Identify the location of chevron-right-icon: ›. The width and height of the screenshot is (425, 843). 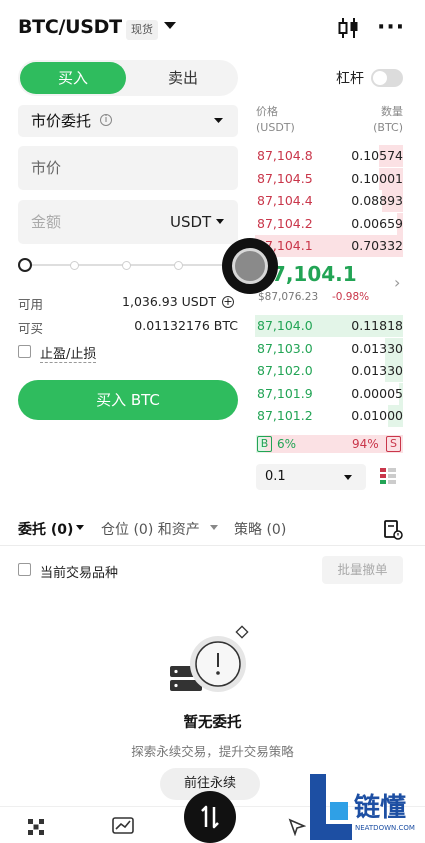
(397, 282).